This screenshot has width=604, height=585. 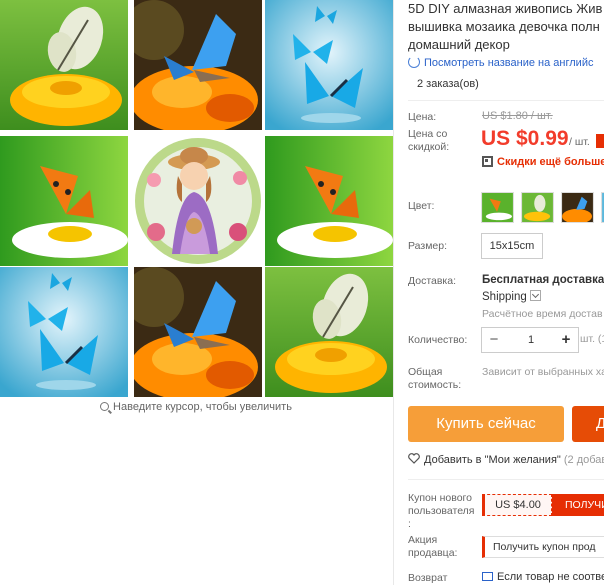 What do you see at coordinates (393, 292) in the screenshot?
I see `panel-divider` at bounding box center [393, 292].